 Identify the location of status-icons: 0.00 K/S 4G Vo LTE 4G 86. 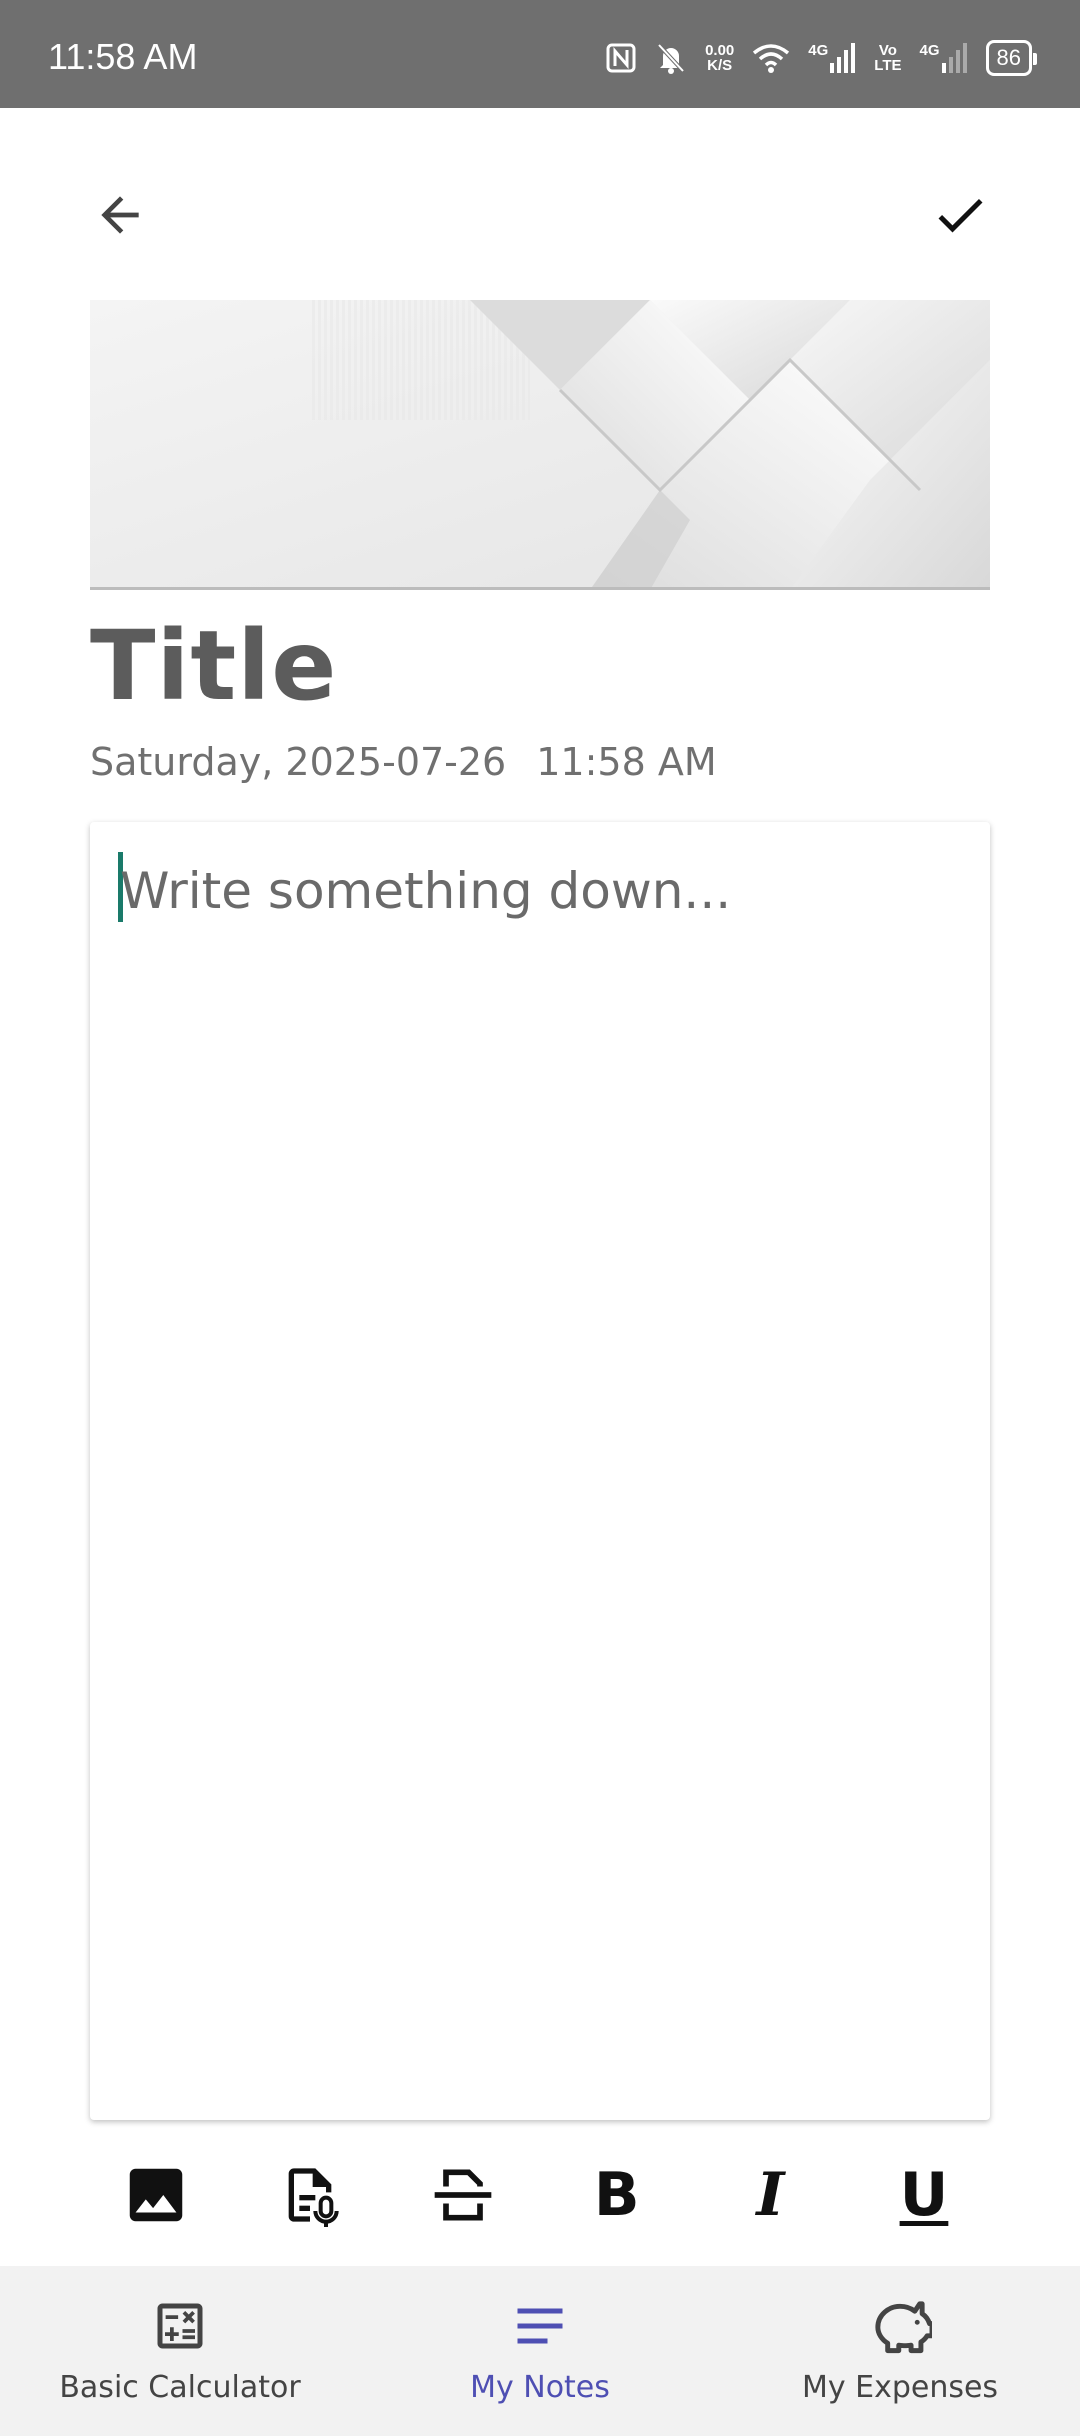
(821, 58).